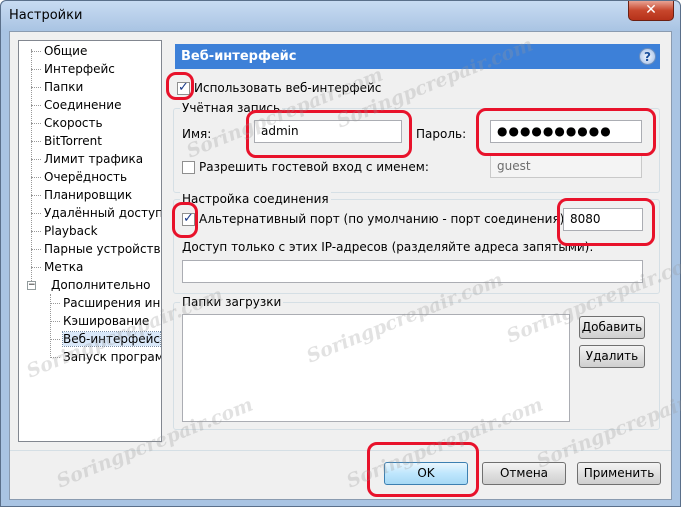 This screenshot has height=507, width=681. Describe the element at coordinates (255, 199) in the screenshot. I see `connection-group-title: Настройка соединения` at that location.